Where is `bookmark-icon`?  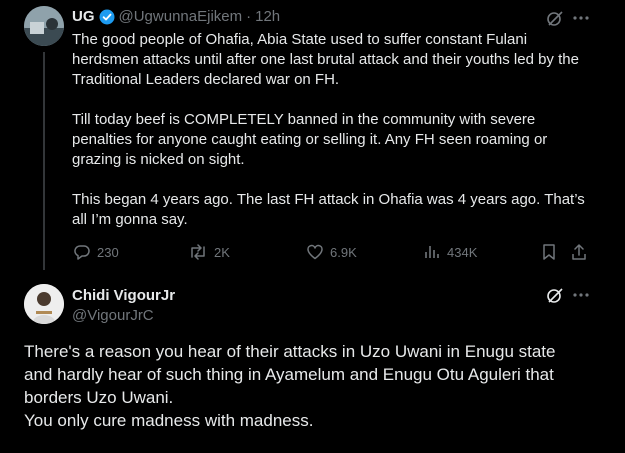 bookmark-icon is located at coordinates (549, 252).